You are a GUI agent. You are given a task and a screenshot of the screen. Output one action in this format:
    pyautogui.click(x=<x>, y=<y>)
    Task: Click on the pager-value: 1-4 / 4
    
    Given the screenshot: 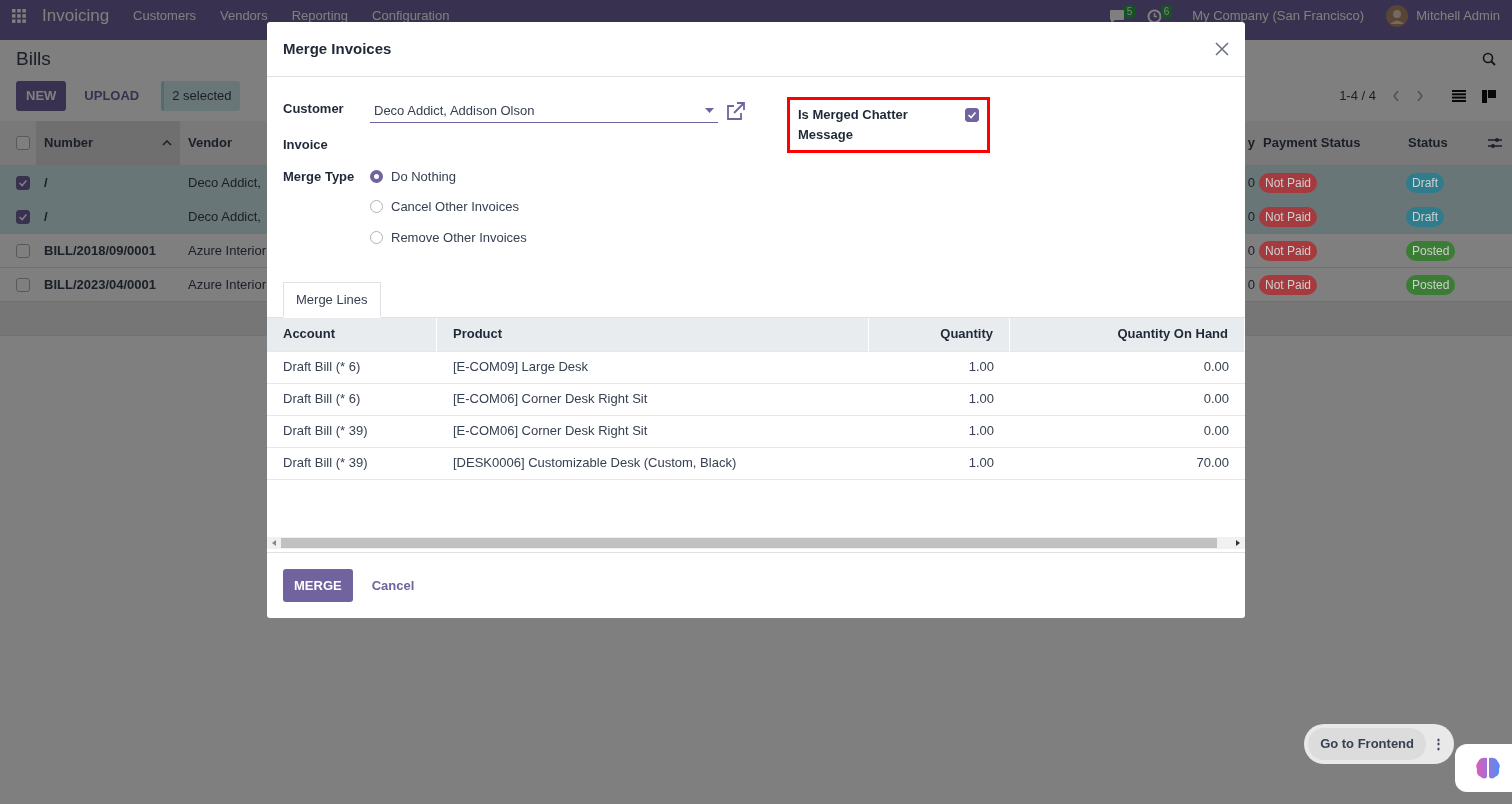 What is the action you would take?
    pyautogui.click(x=1357, y=96)
    